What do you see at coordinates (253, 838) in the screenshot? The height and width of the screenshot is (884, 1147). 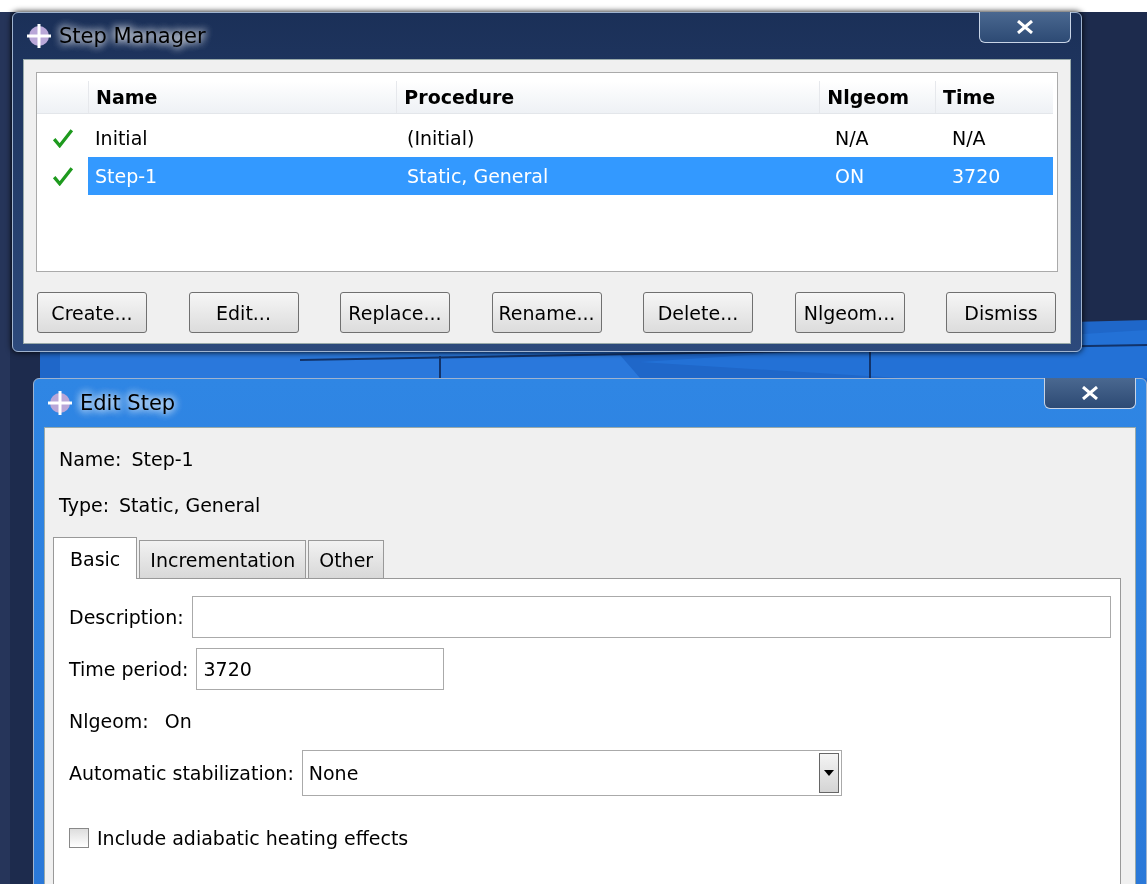 I see `checkbox-label: Include adiabatic heating effects` at bounding box center [253, 838].